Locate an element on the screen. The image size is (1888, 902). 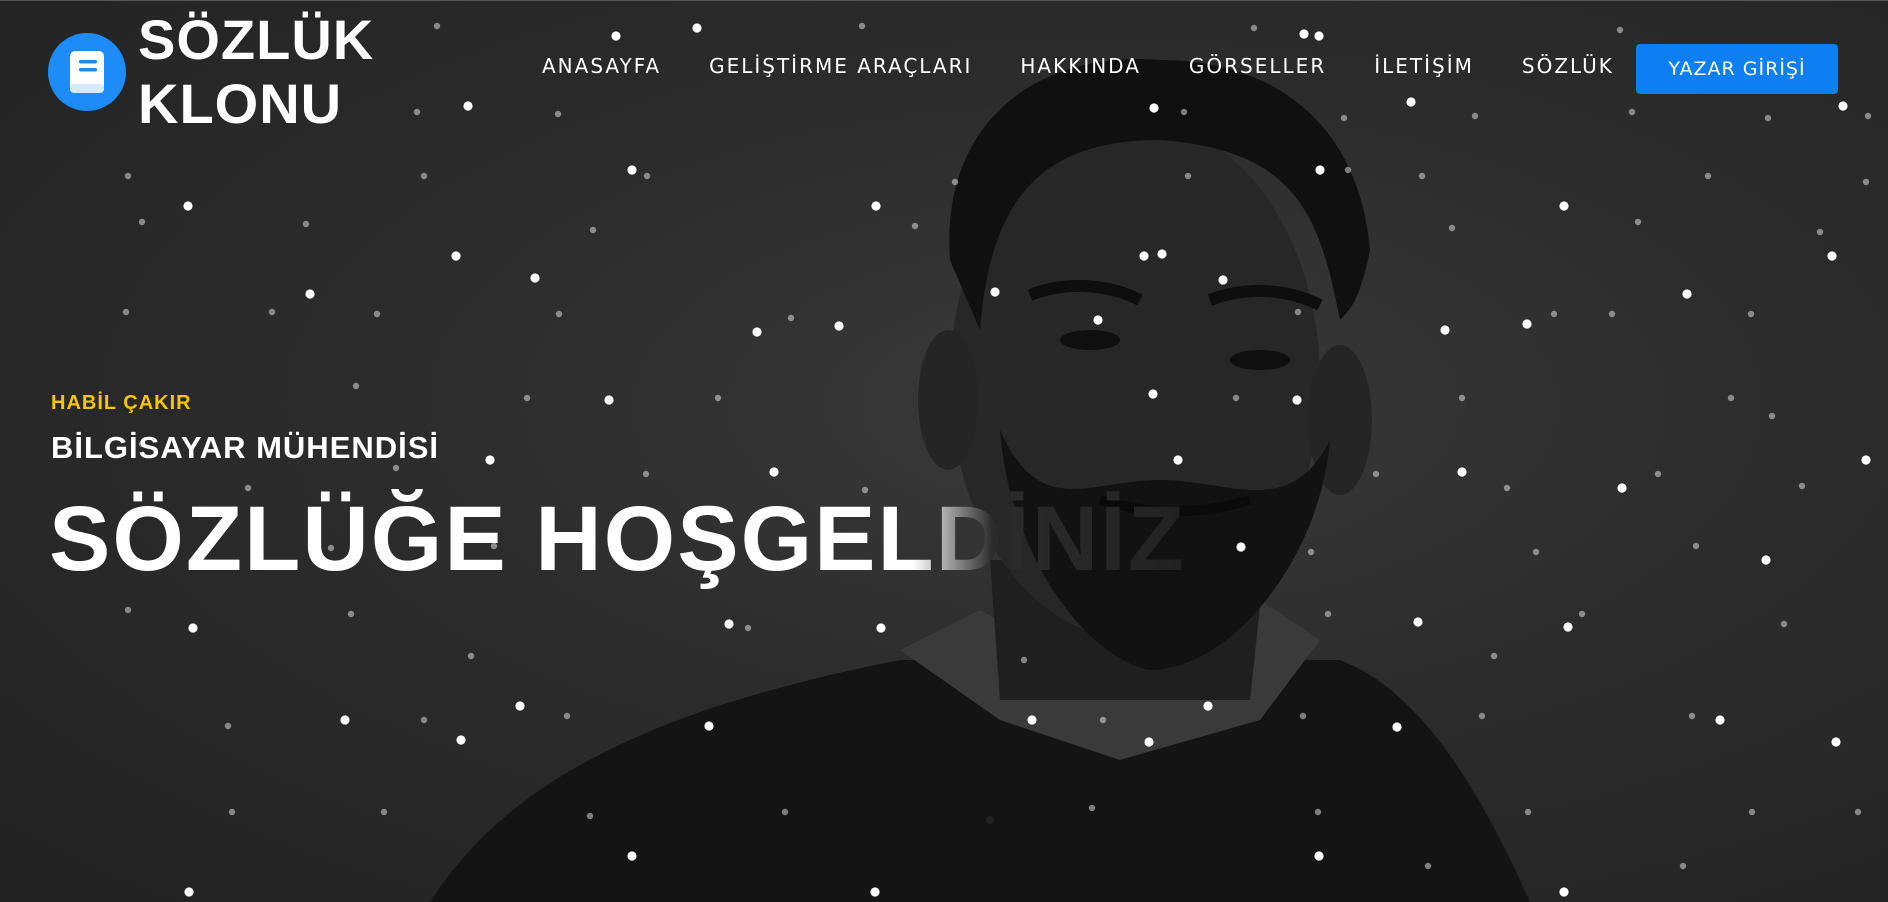
nav-item-gelistirme-araclari: GELİŞTİRME ARAÇLARI is located at coordinates (840, 66).